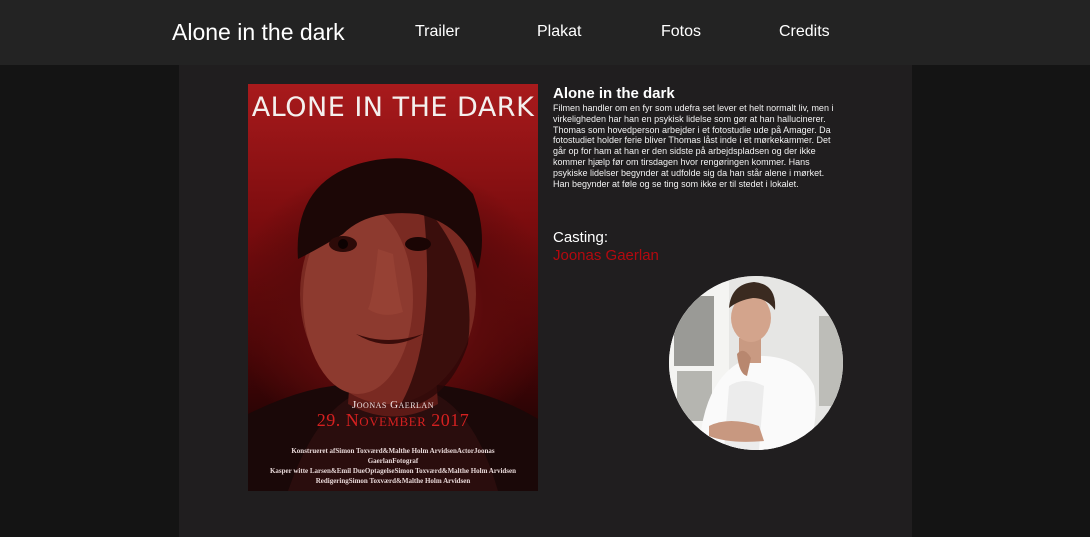  I want to click on nav-link-trailer: Trailer, so click(437, 32).